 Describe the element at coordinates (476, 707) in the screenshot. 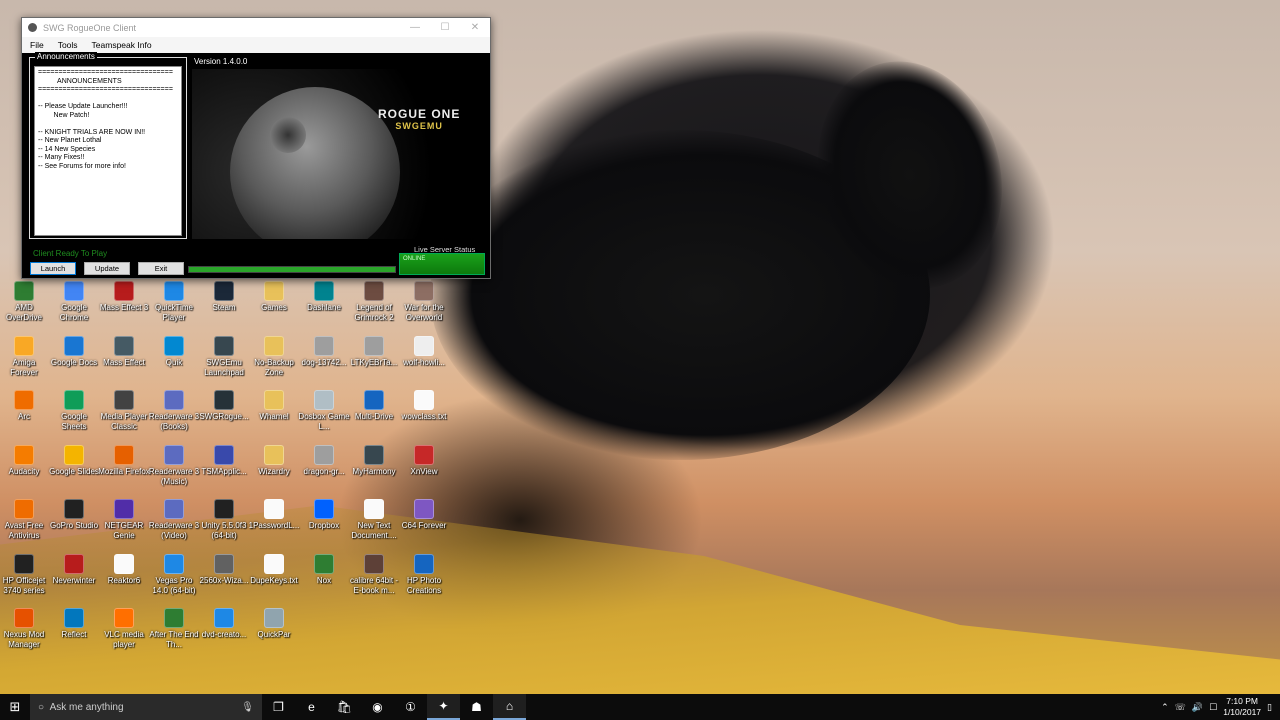

I see `game-taskbar-icon: ☗` at that location.